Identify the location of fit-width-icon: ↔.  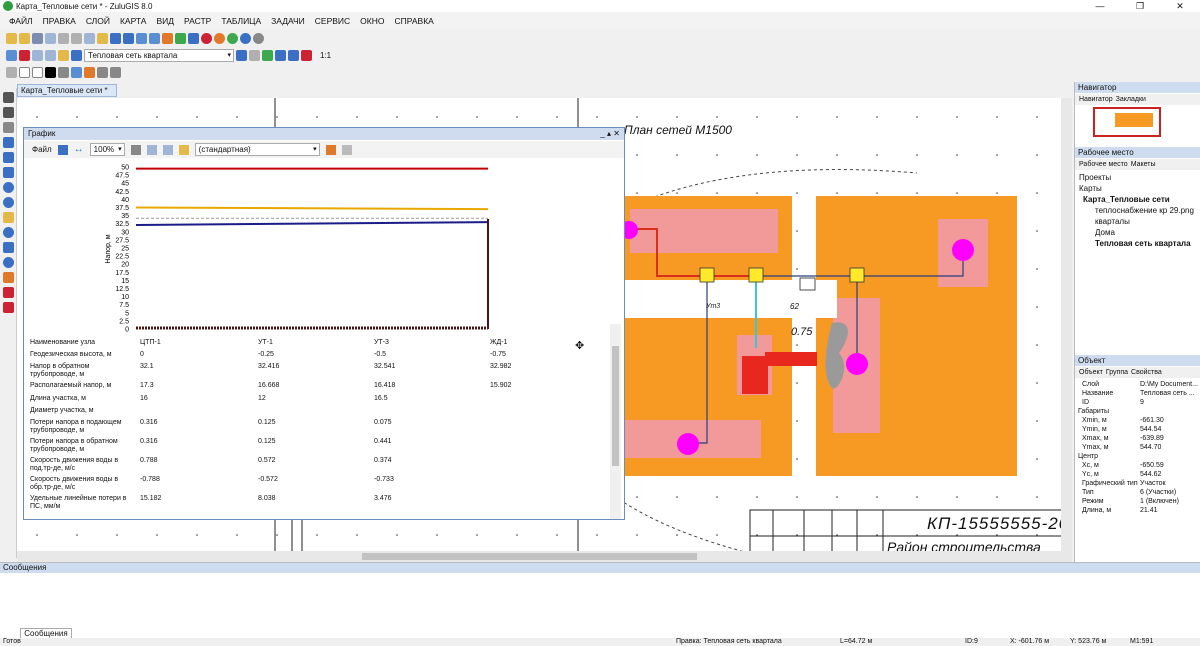
(79, 149).